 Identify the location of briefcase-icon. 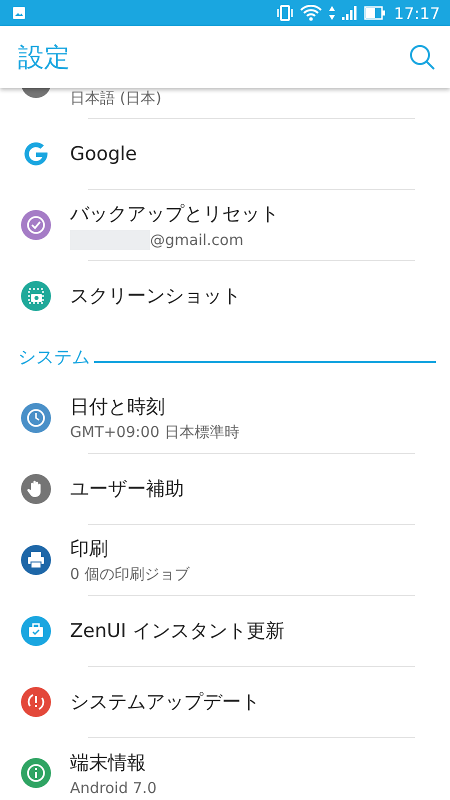
(36, 631).